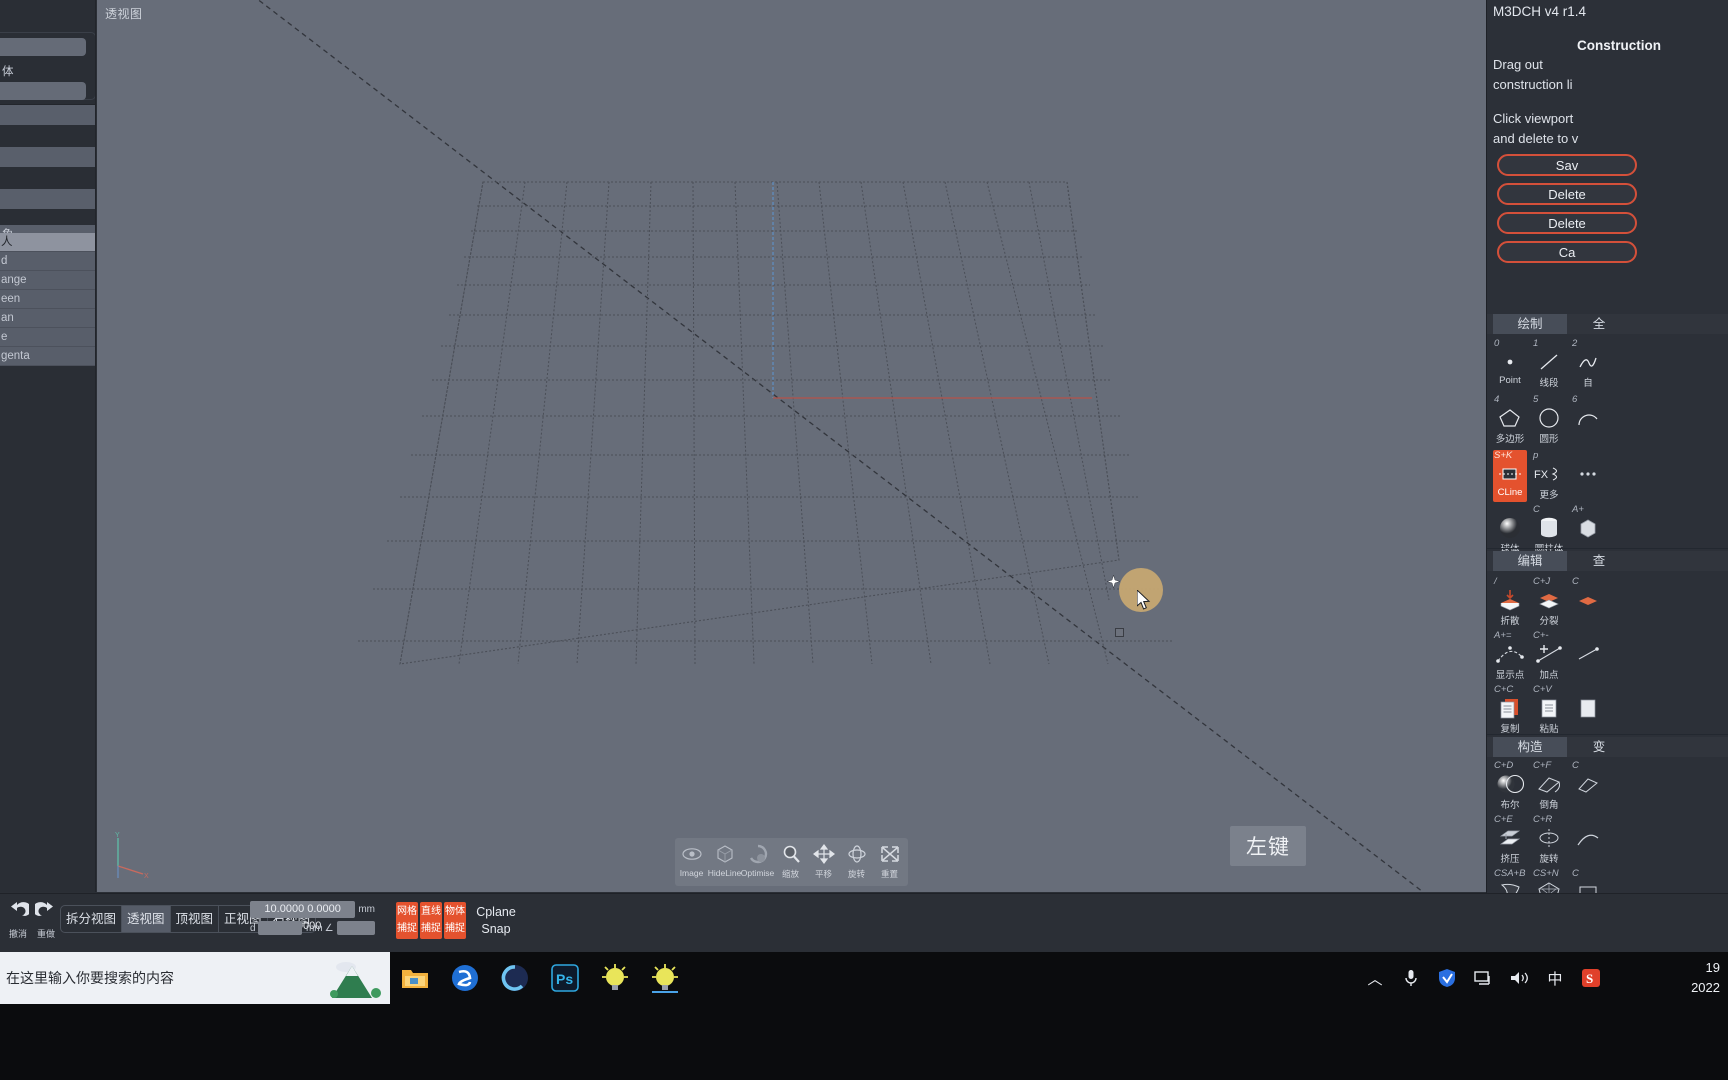  I want to click on snap-button-group: 网格 捕捉 直线 捕捉 物体 捕捉, so click(431, 920).